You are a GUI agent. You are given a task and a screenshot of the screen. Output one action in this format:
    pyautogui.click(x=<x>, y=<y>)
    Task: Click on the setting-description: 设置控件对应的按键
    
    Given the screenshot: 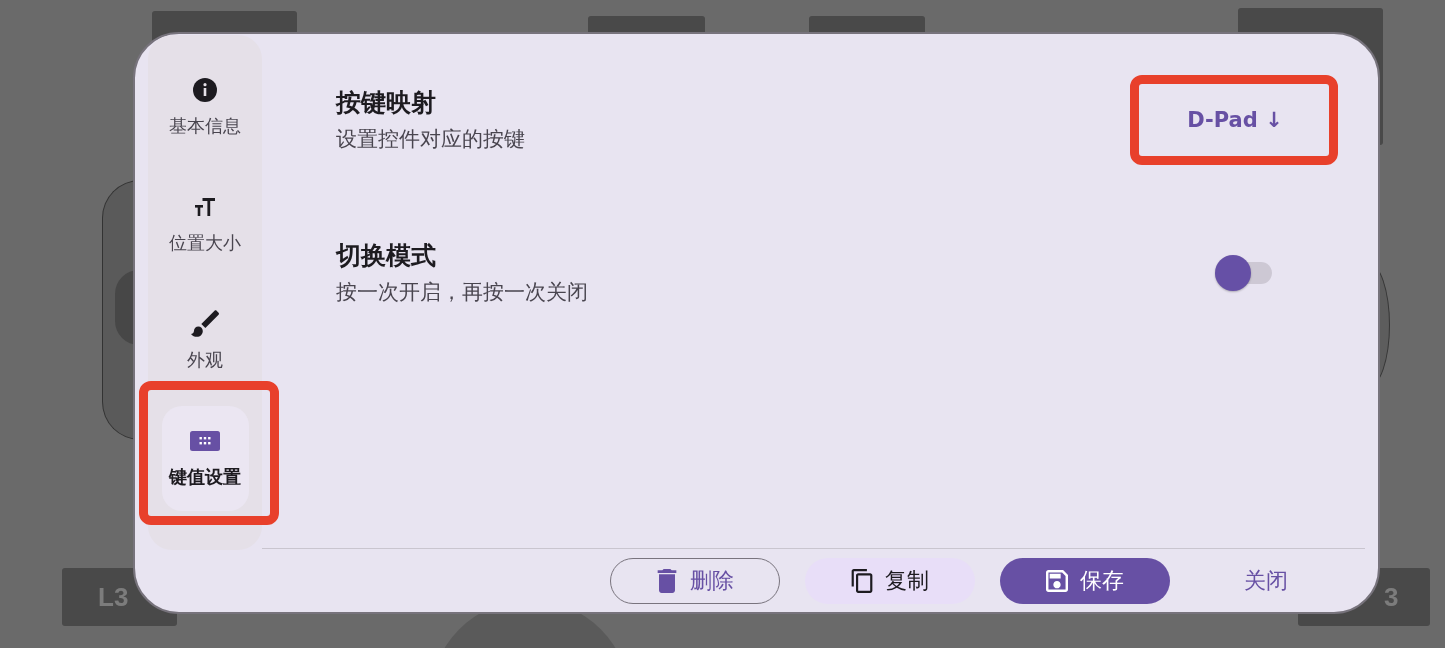 What is the action you would take?
    pyautogui.click(x=430, y=139)
    